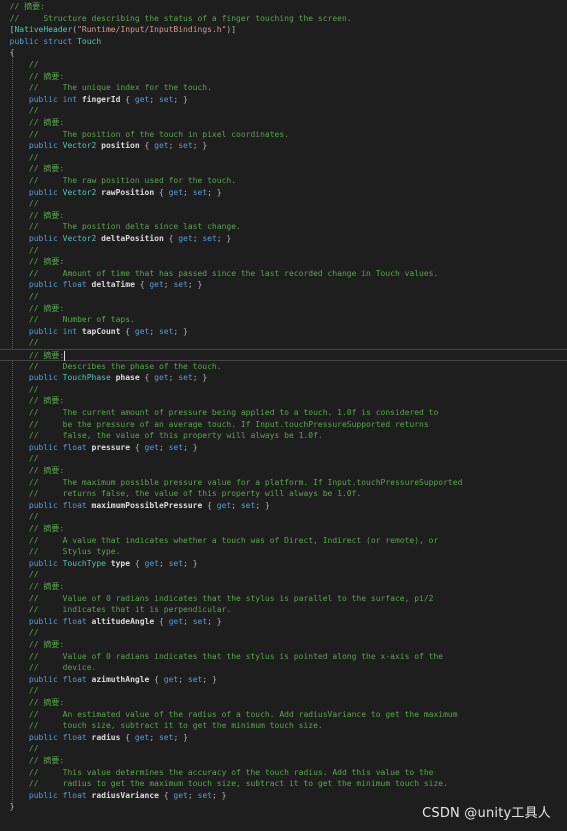 The image size is (567, 831). Describe the element at coordinates (283, 227) in the screenshot. I see `code-line: // The position delta since last change.` at that location.